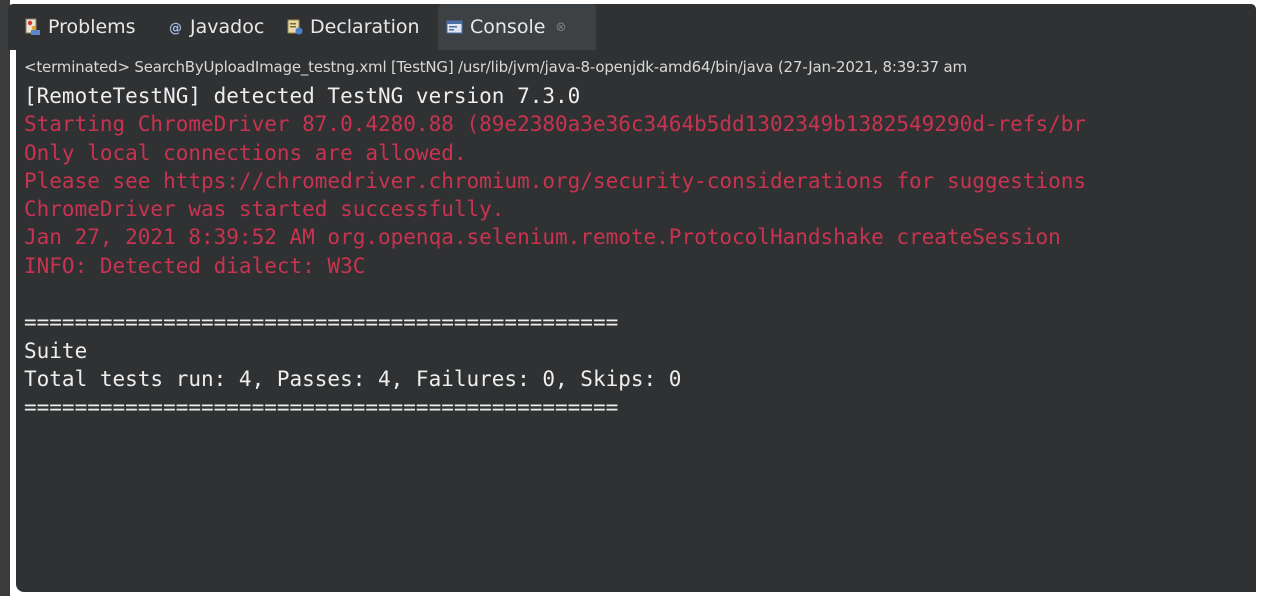 This screenshot has width=1262, height=596. Describe the element at coordinates (264, 209) in the screenshot. I see `console-line: ChromeDriver was started successfully.` at that location.